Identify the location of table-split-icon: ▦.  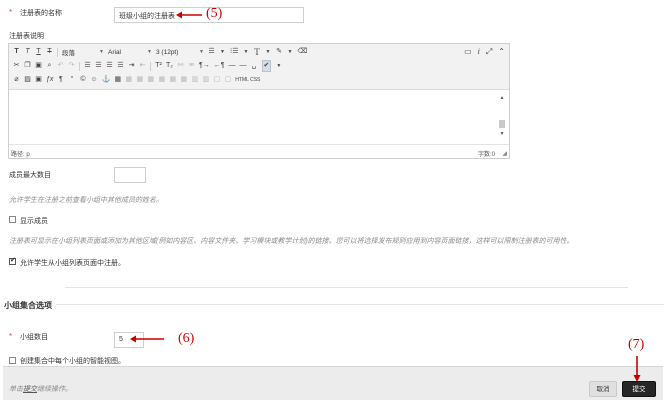
(161, 80).